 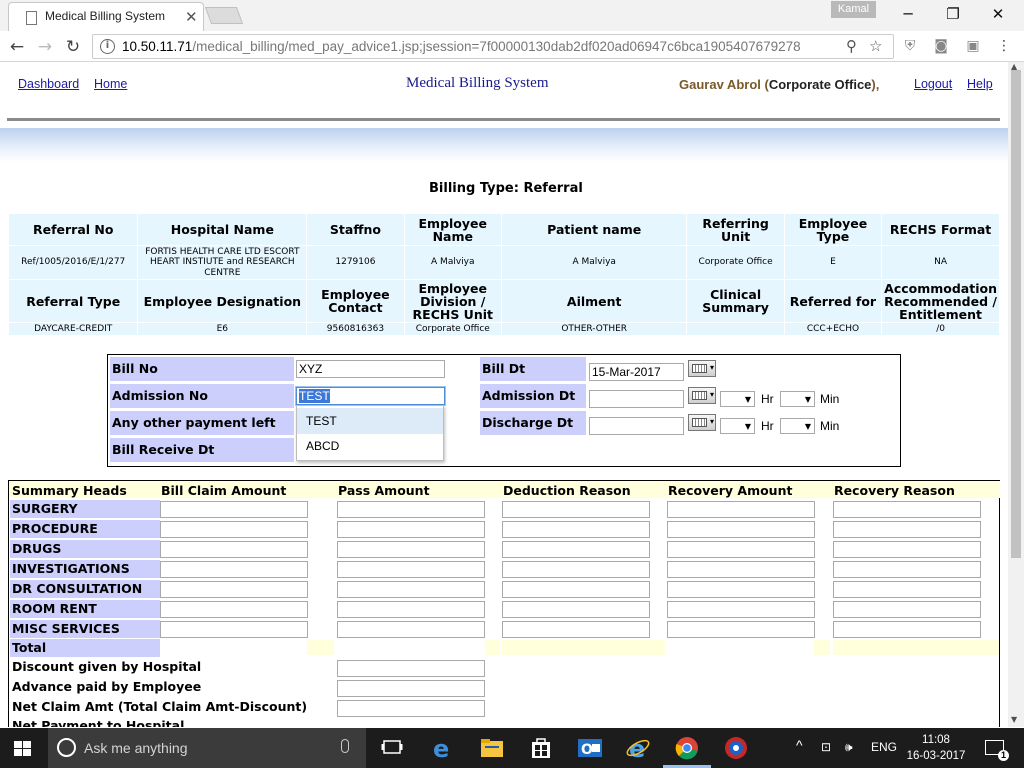 I want to click on value-cell: Ref/1005/2016/E/1/277, so click(x=73, y=262).